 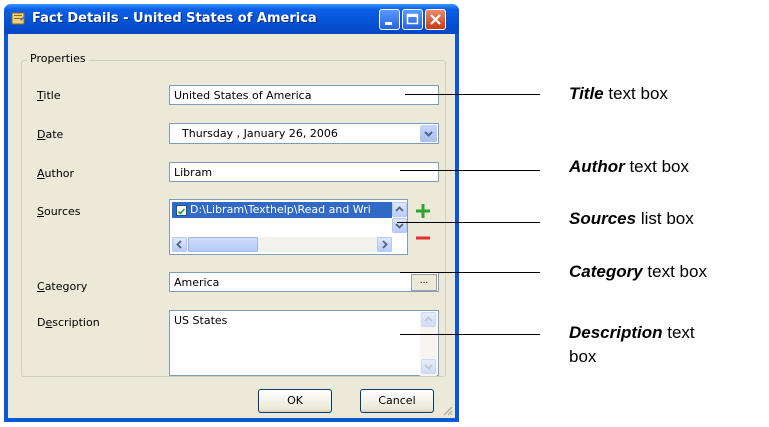 I want to click on remove-source-button, so click(x=423, y=238).